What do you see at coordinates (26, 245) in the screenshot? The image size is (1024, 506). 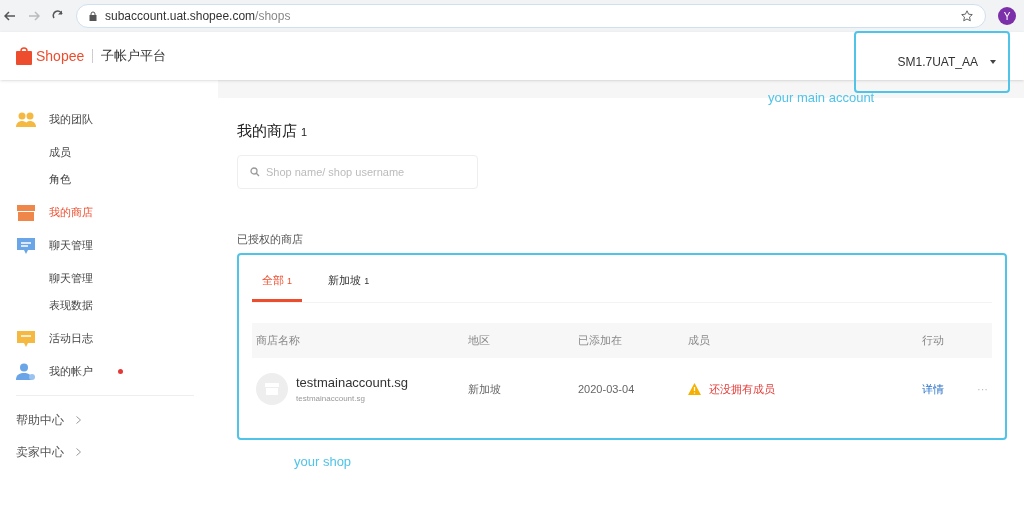 I see `chat-icon` at bounding box center [26, 245].